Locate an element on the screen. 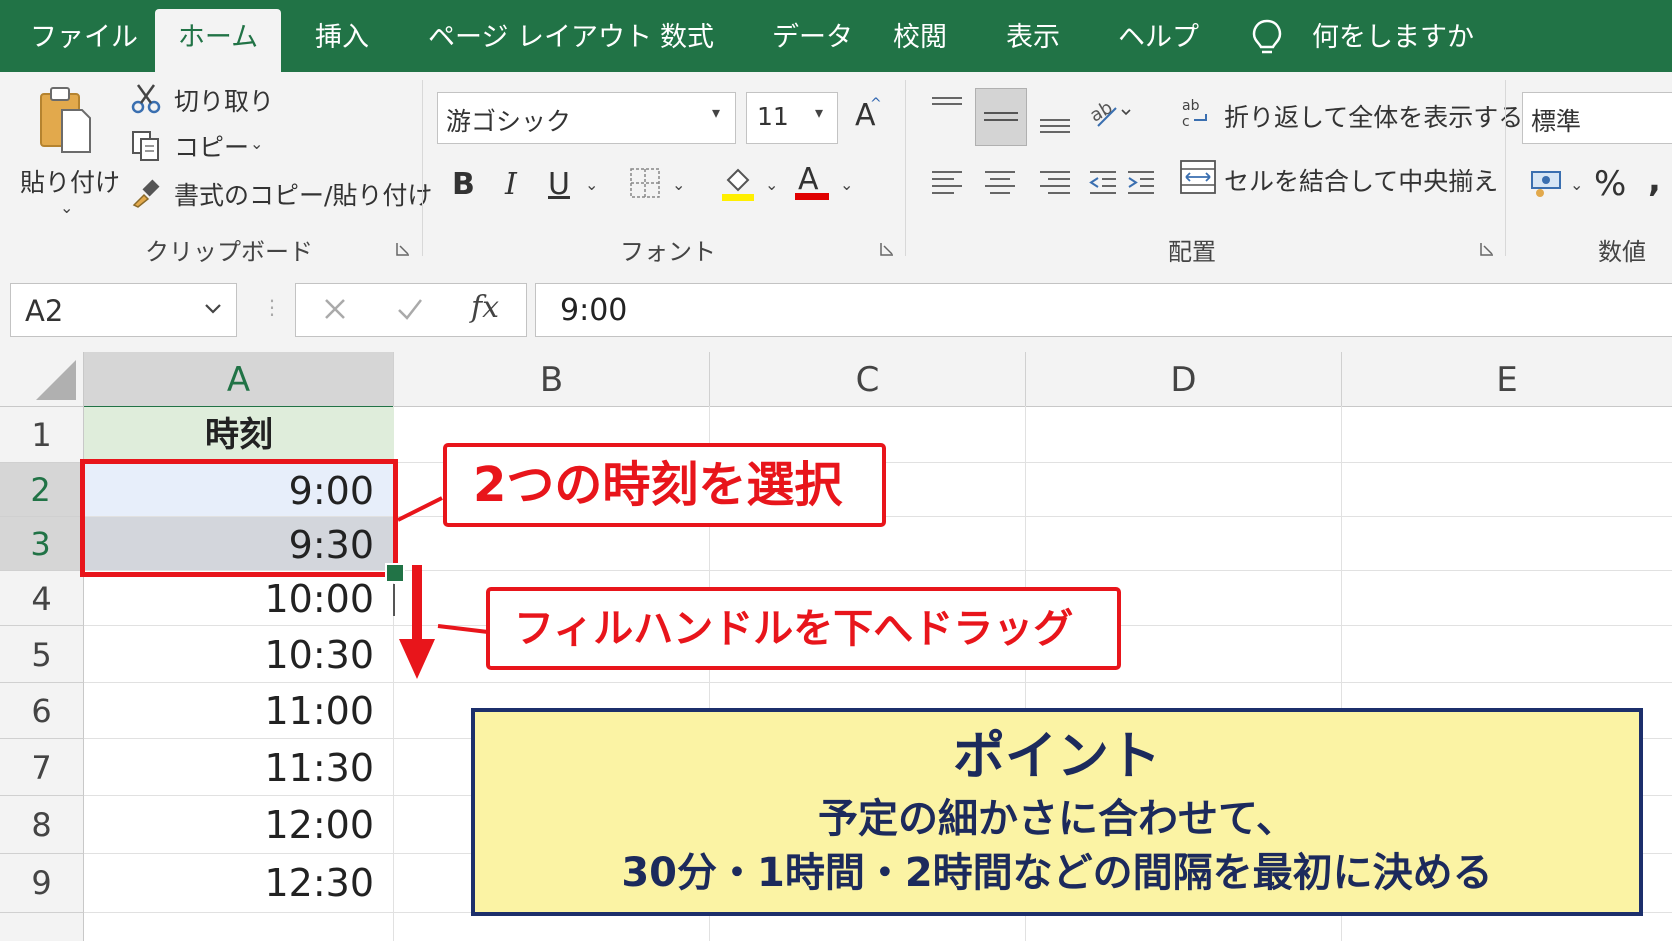 This screenshot has width=1672, height=941. copy-button: コピー ⌄ is located at coordinates (198, 148).